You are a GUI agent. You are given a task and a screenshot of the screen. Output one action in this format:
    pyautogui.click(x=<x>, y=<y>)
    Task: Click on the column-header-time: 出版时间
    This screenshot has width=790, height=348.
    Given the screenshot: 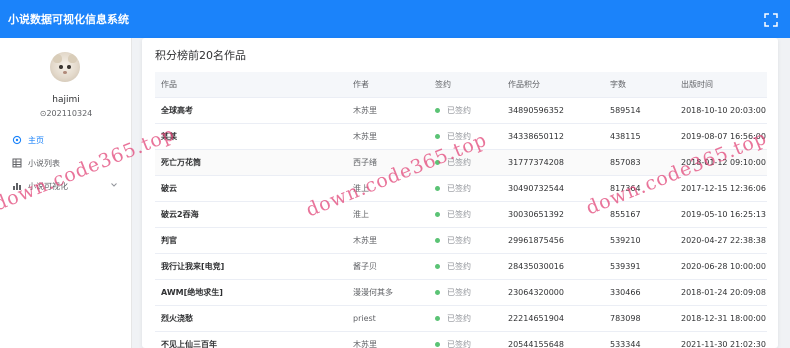 What is the action you would take?
    pyautogui.click(x=725, y=85)
    